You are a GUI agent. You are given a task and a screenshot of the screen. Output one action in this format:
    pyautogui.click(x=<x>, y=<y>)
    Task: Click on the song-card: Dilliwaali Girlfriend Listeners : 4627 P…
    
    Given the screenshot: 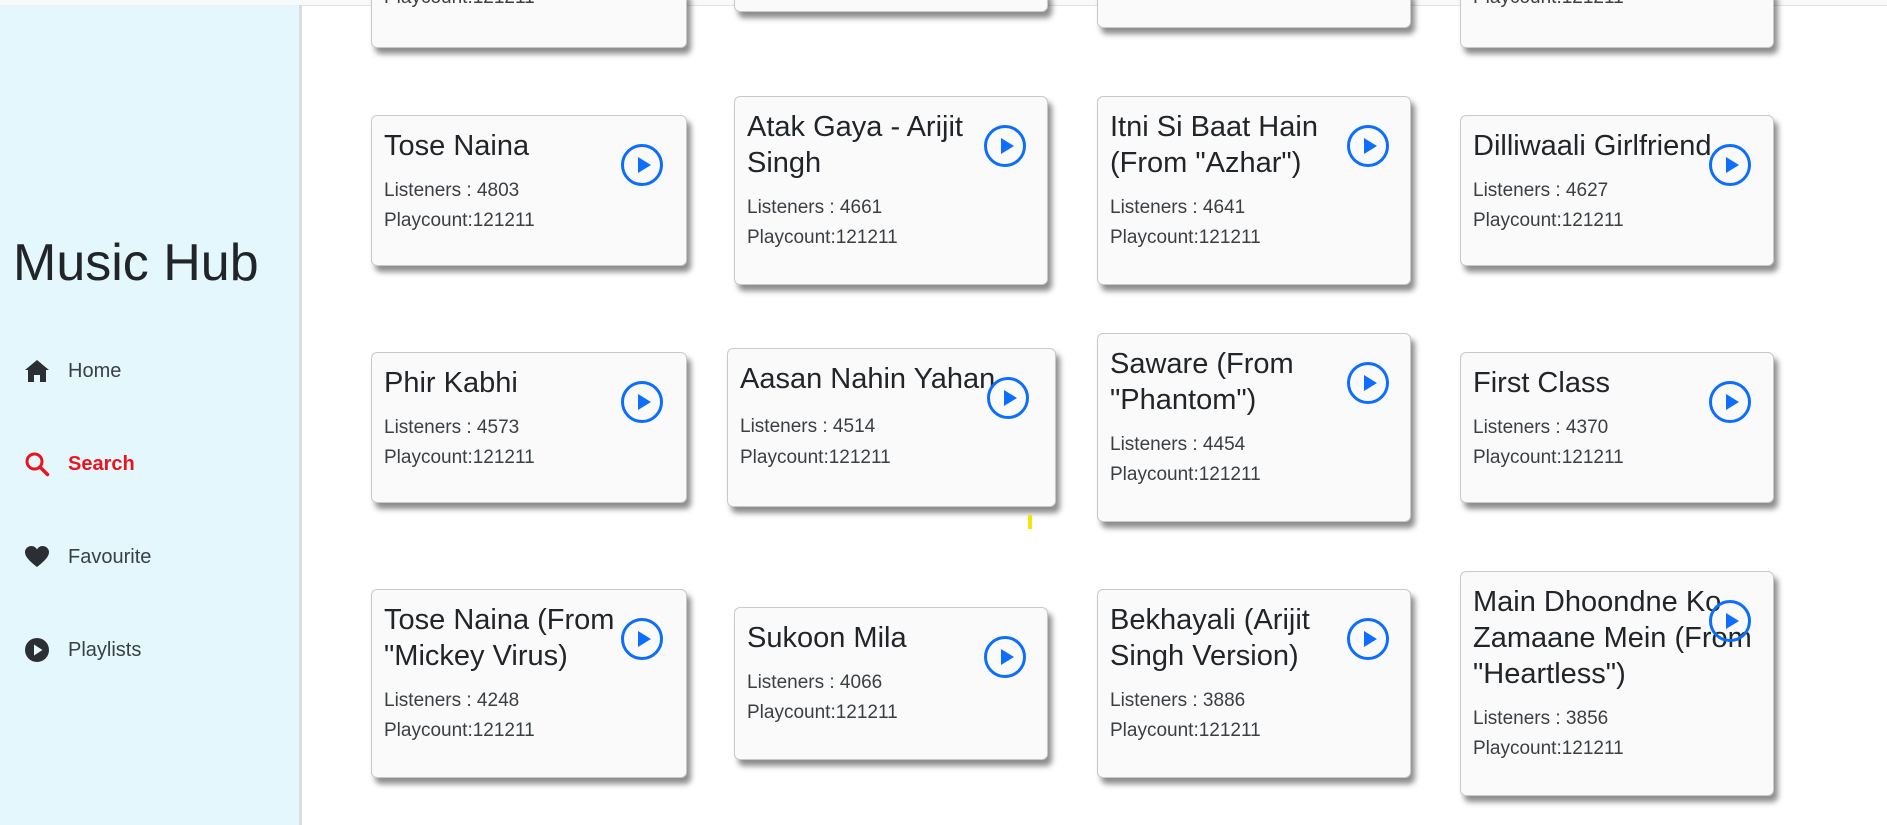 What is the action you would take?
    pyautogui.click(x=1617, y=190)
    